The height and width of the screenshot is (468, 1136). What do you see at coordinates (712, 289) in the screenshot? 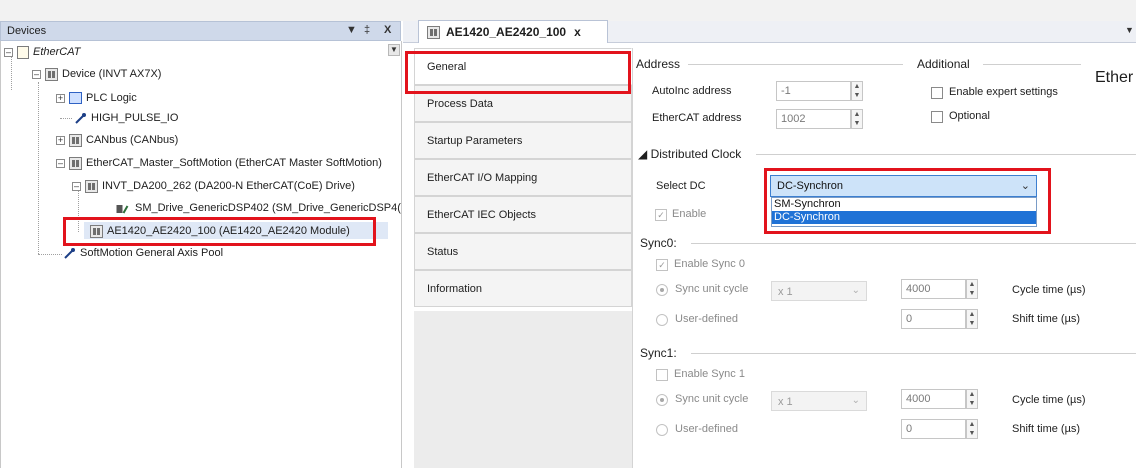
I see `sync0-unit-cycle-label: Sync unit cycle` at bounding box center [712, 289].